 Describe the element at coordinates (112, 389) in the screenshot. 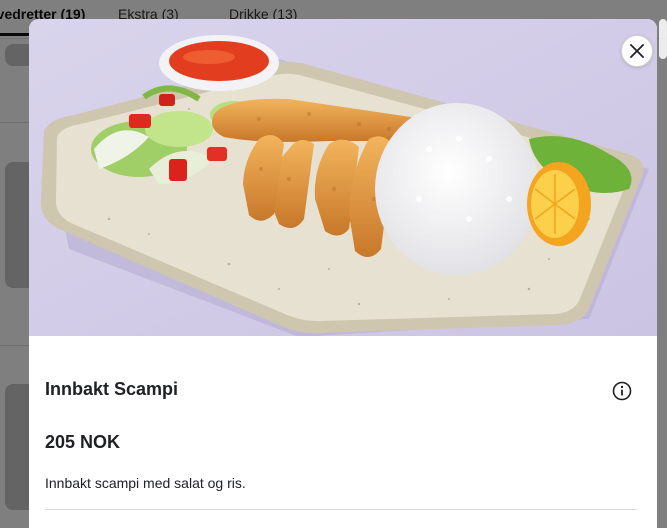

I see `item-title: Innbakt Scampi` at that location.